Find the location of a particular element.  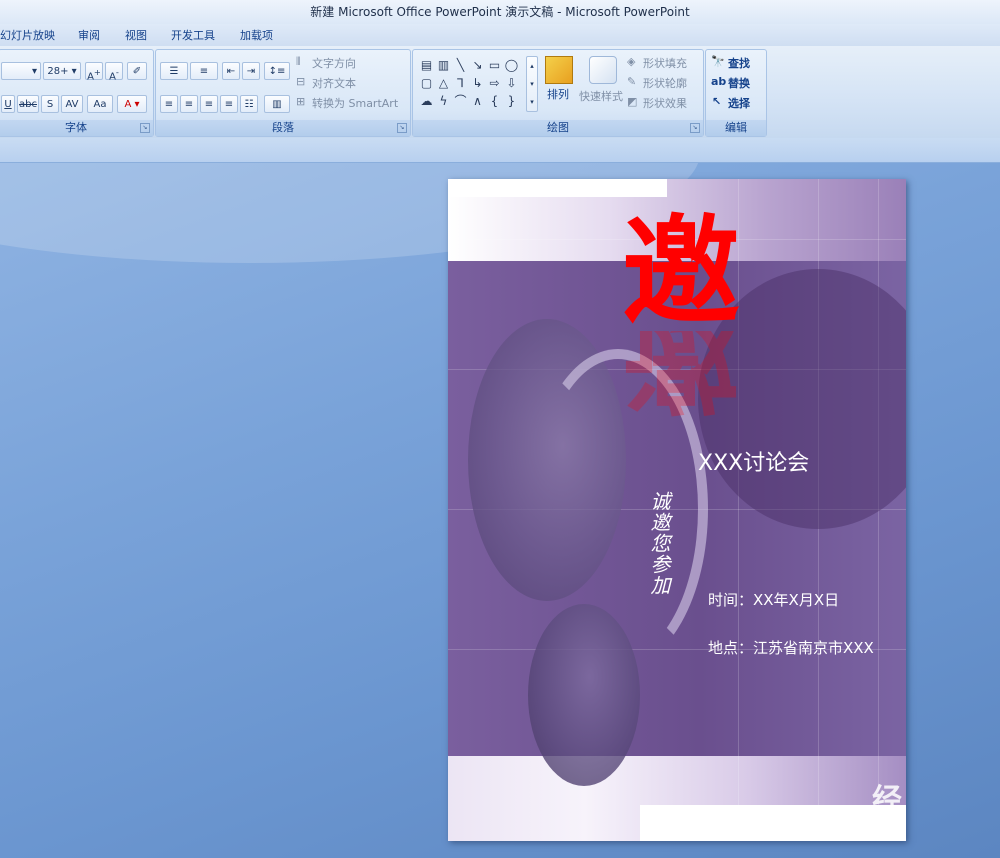

right-brace-shape-icon: } is located at coordinates (511, 101).